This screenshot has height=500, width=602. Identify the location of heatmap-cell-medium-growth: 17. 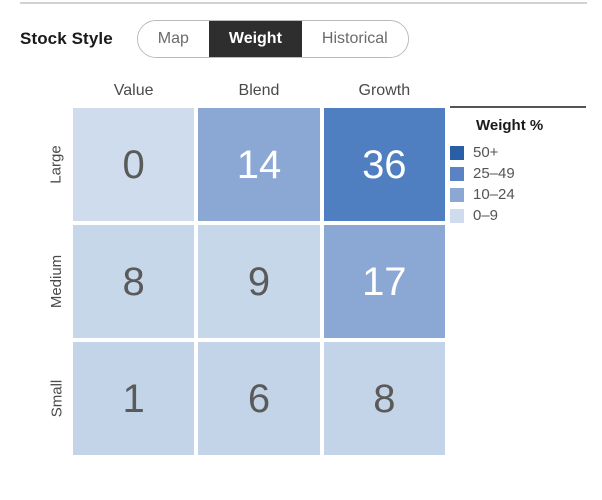
(384, 281).